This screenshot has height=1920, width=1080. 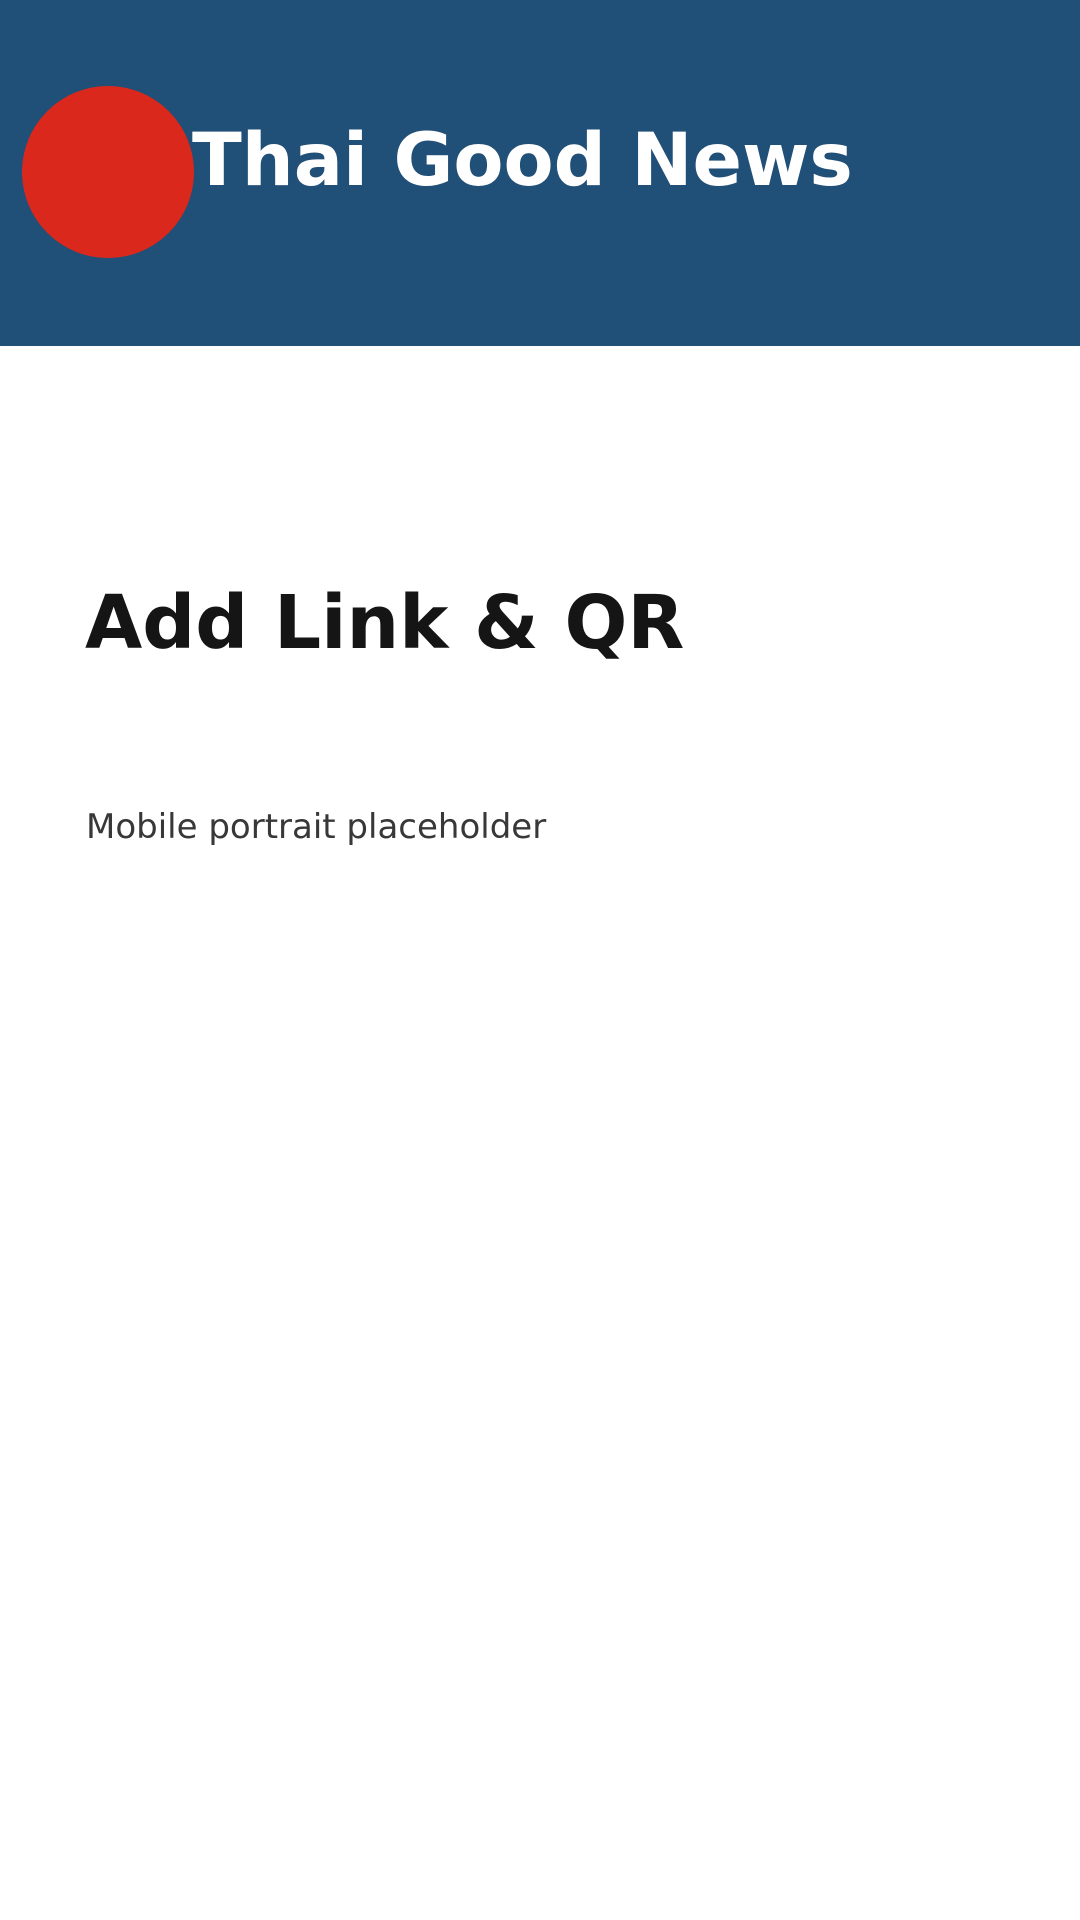 I want to click on logo, so click(x=108, y=172).